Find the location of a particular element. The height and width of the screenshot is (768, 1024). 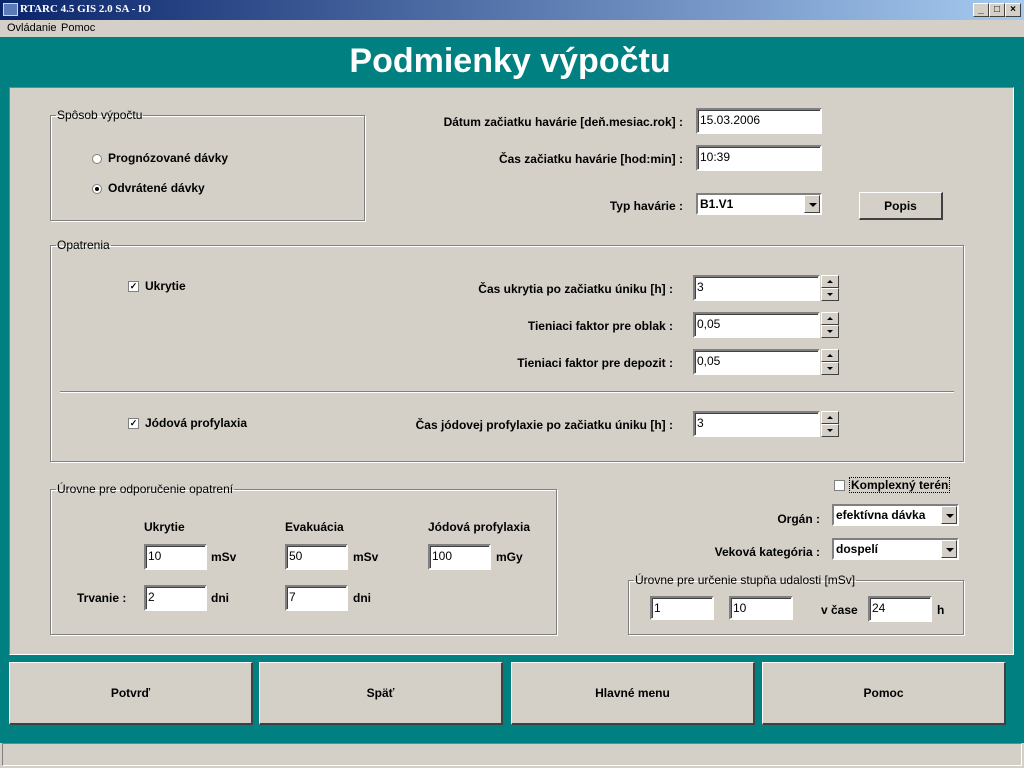

accident-type-select: B1.V1 is located at coordinates (759, 204).